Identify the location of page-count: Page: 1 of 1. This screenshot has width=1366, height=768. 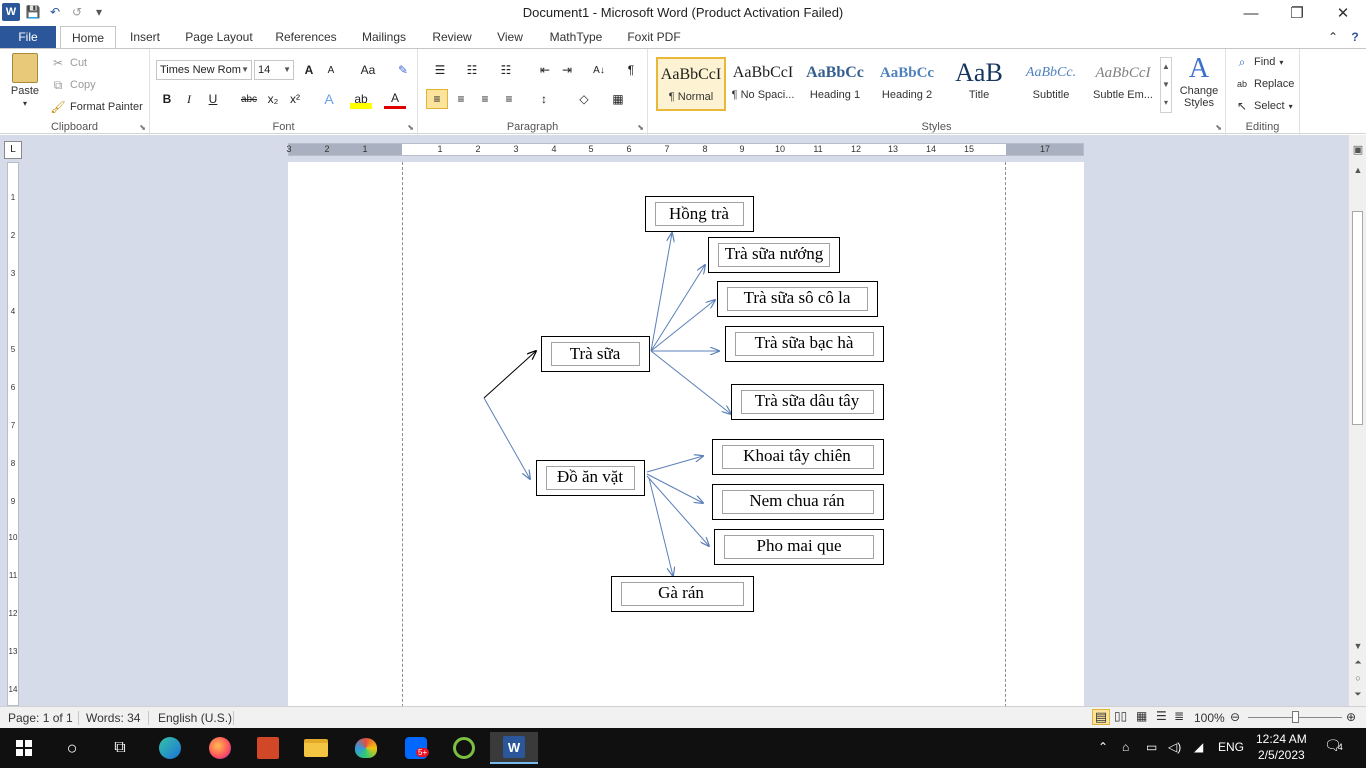
(40, 718).